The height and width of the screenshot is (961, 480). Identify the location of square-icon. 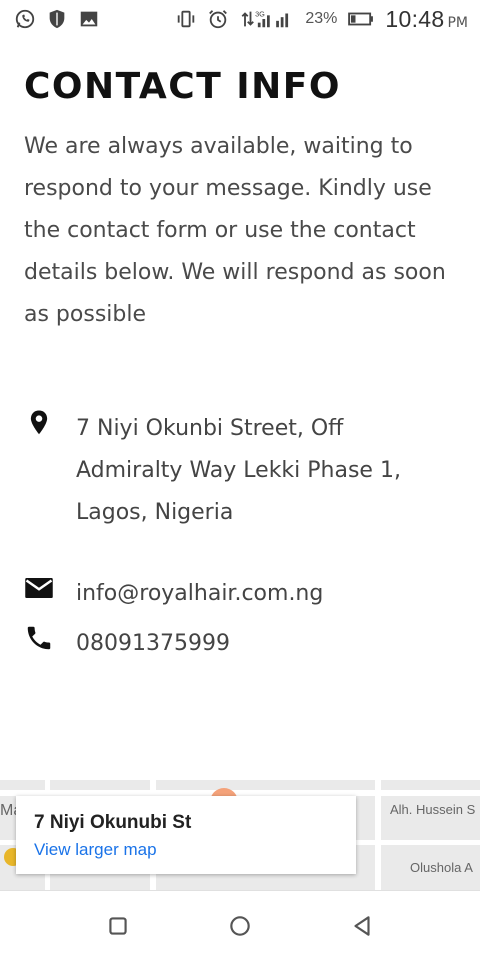
(118, 926).